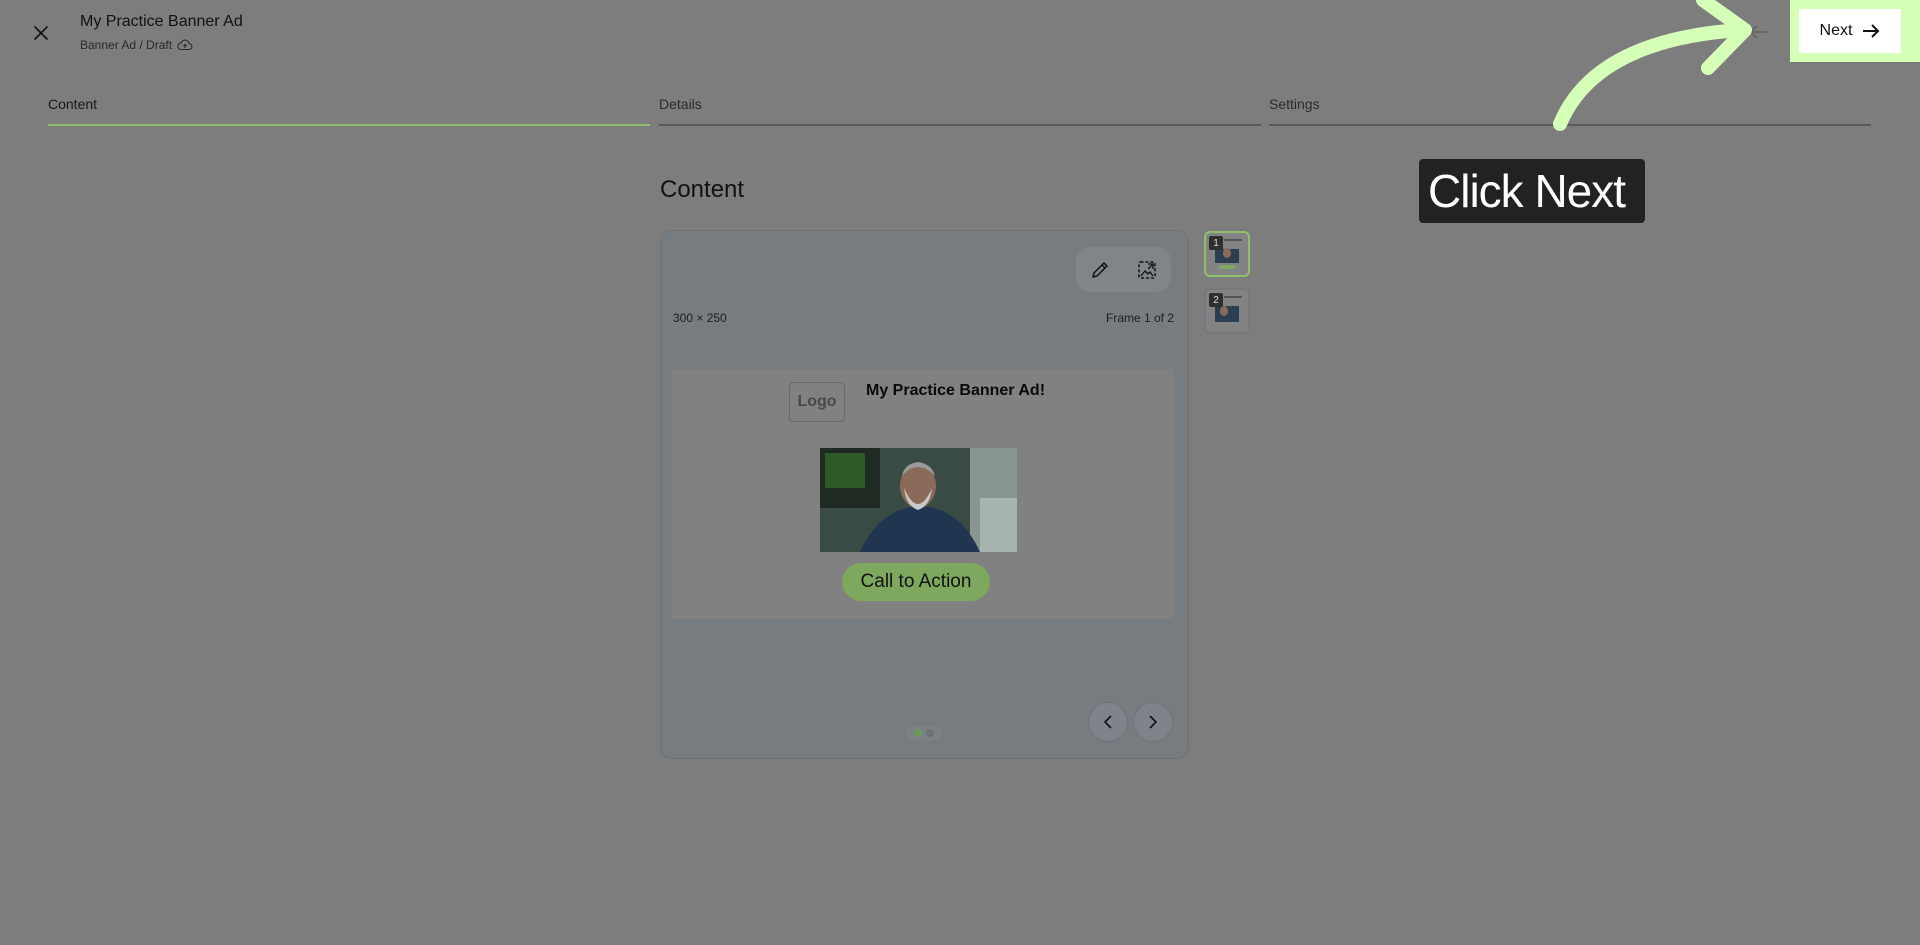 The width and height of the screenshot is (1920, 945). I want to click on frame-thumbnail-number: 2, so click(1216, 300).